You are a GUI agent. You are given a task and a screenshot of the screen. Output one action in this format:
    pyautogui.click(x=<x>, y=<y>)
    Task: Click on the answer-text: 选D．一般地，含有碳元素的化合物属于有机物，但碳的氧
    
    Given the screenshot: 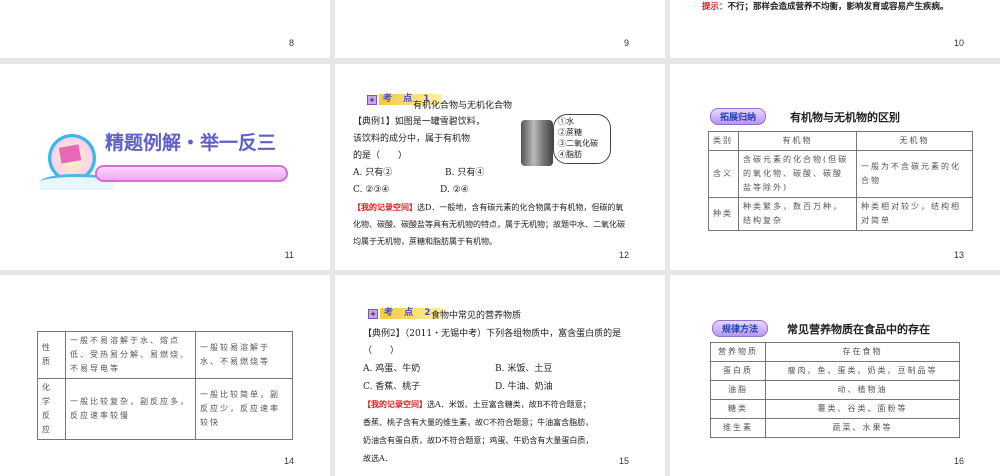 What is the action you would take?
    pyautogui.click(x=520, y=207)
    